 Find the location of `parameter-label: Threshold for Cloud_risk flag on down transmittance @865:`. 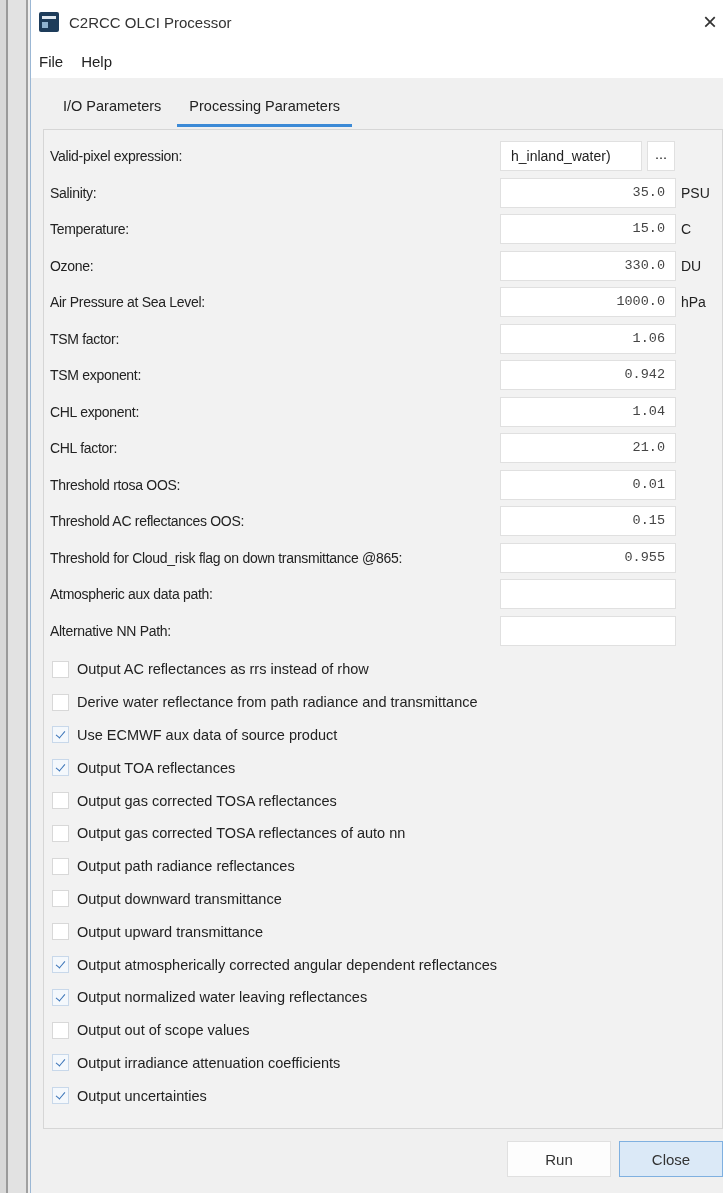

parameter-label: Threshold for Cloud_risk flag on down transmittance @865: is located at coordinates (226, 557).